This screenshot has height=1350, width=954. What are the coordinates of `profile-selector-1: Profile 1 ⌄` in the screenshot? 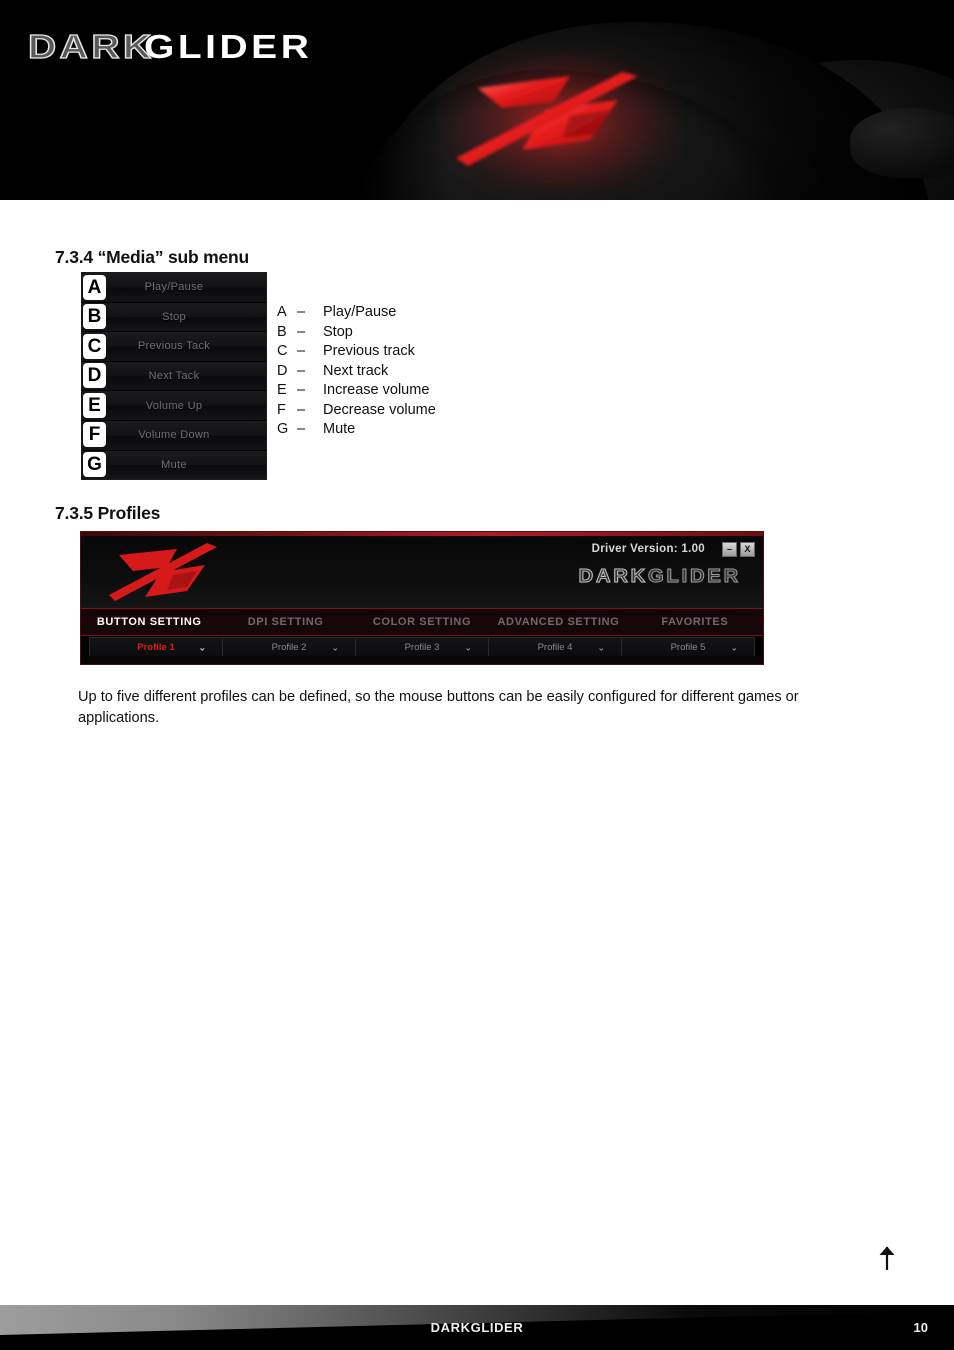 It's located at (155, 647).